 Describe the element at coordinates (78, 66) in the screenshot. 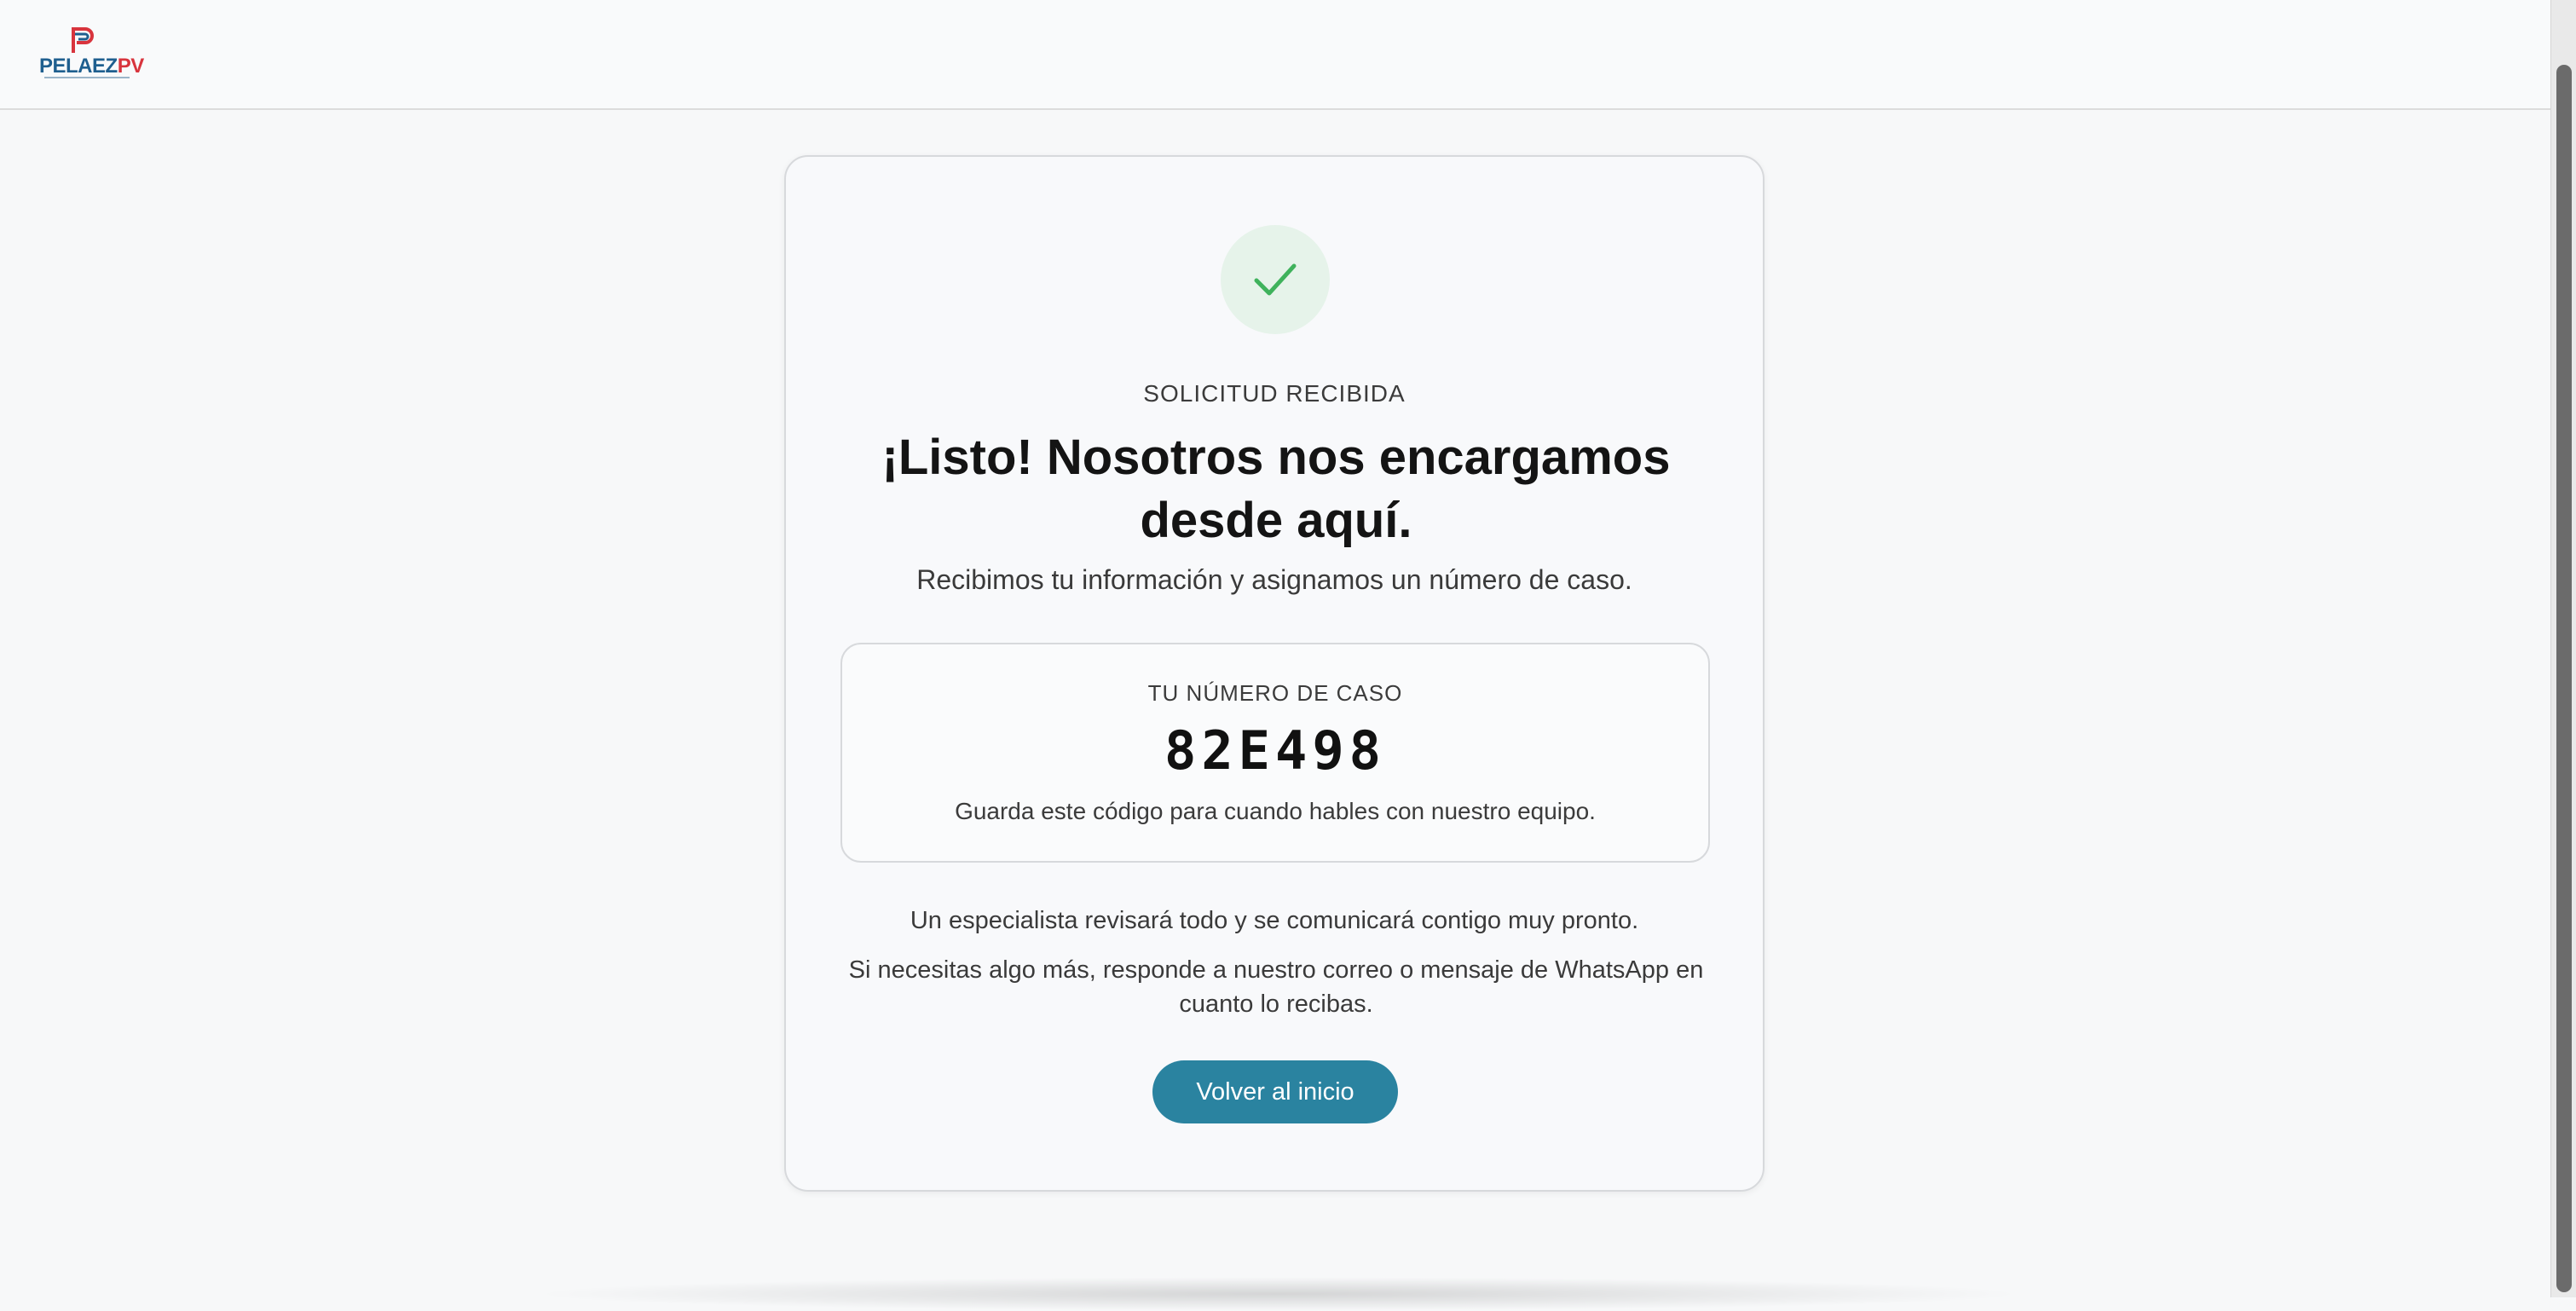

I see `logo-brand-primary: PELAEZ` at that location.